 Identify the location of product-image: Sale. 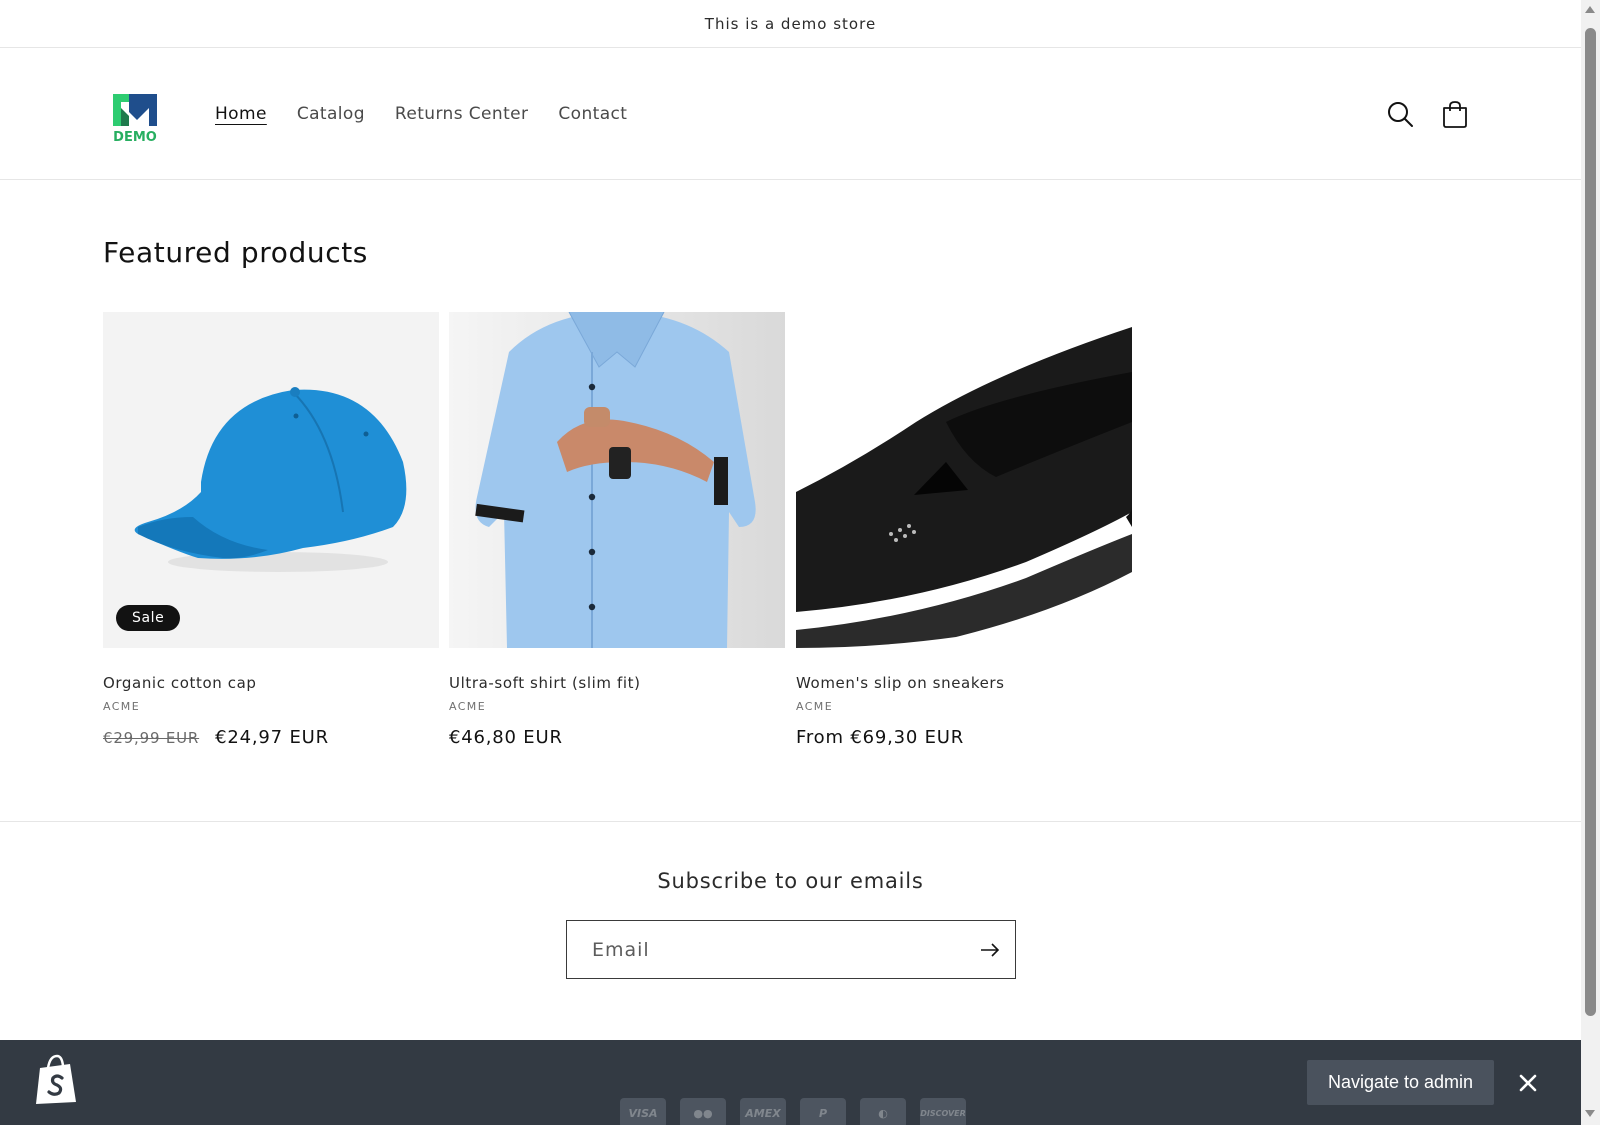
(271, 480).